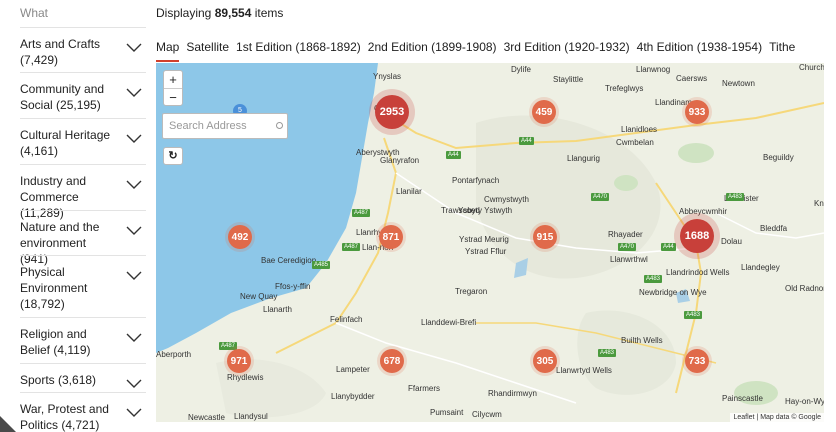  What do you see at coordinates (353, 369) in the screenshot?
I see `place-label: Lampeter` at bounding box center [353, 369].